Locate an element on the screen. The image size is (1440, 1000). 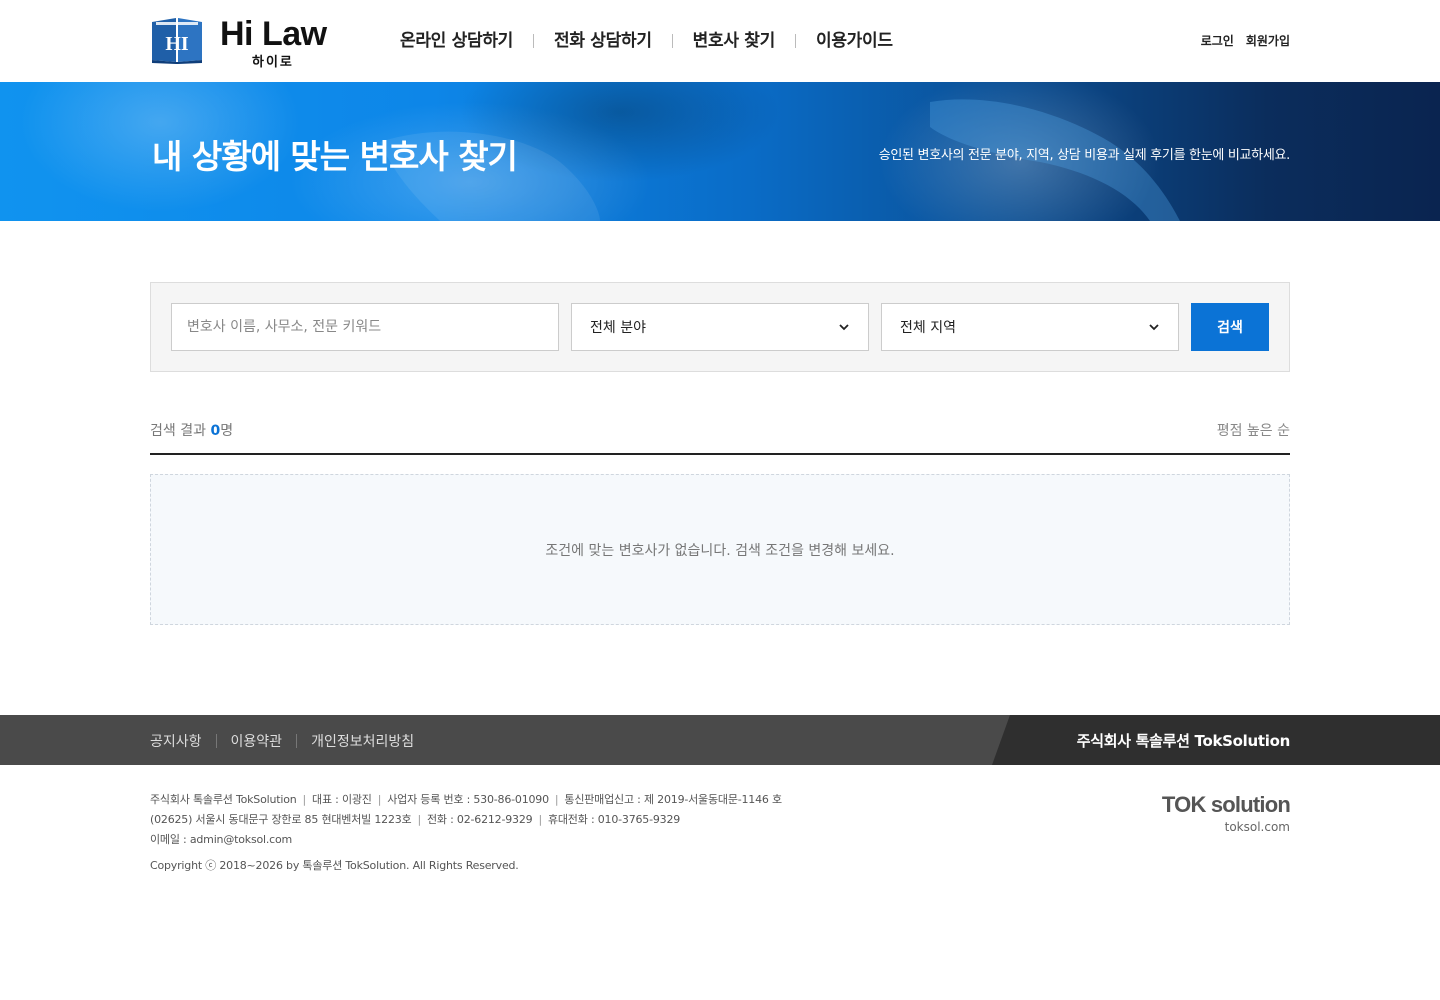
tok-logo-text: TOK solution is located at coordinates (1226, 804).